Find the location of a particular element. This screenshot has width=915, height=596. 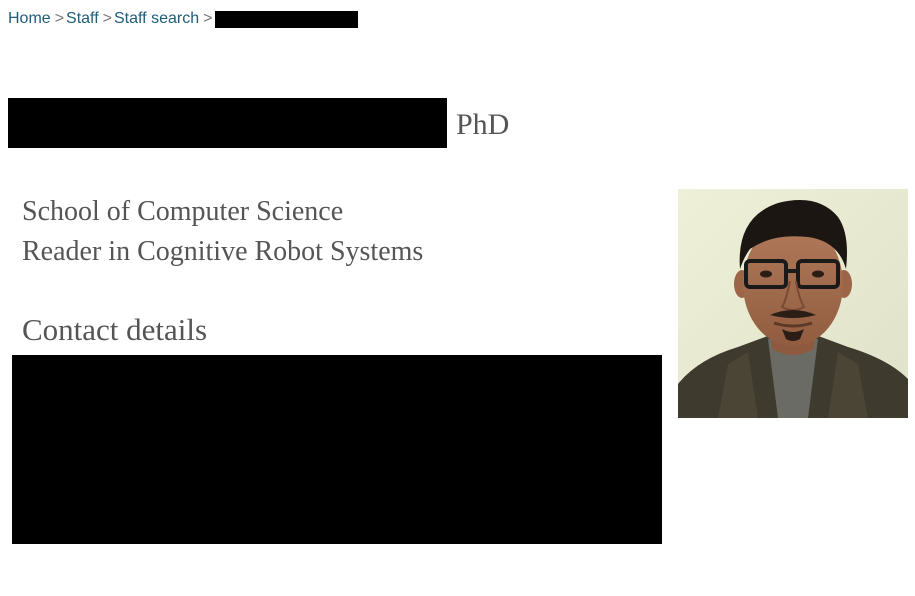

profile-photo is located at coordinates (793, 303).